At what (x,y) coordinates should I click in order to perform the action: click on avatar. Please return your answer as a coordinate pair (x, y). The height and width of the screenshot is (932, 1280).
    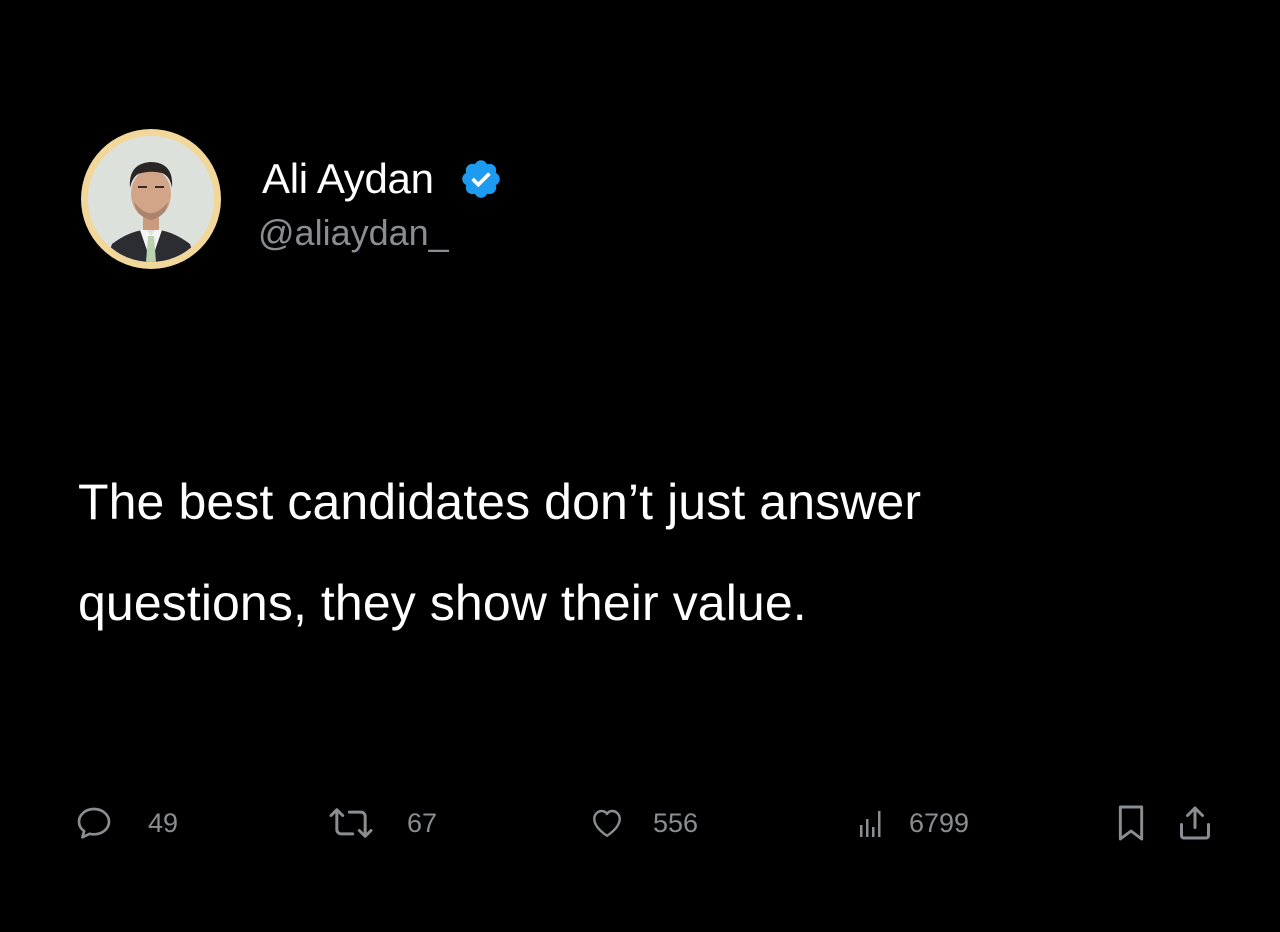
    Looking at the image, I should click on (151, 199).